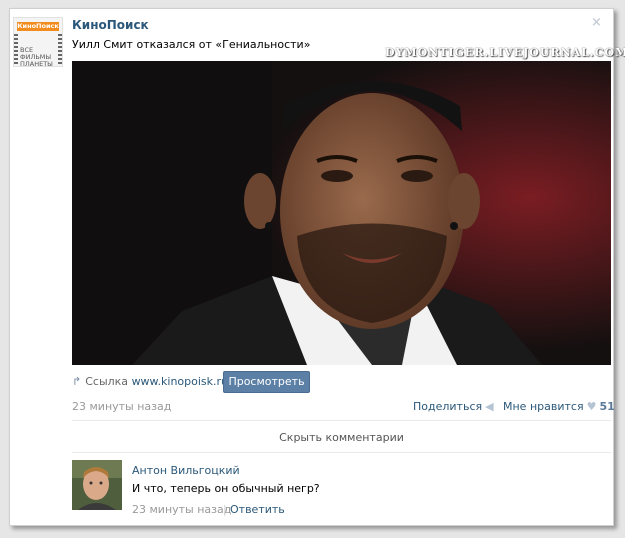 The image size is (625, 538). What do you see at coordinates (489, 406) in the screenshot?
I see `megaphone-icon: ◀` at bounding box center [489, 406].